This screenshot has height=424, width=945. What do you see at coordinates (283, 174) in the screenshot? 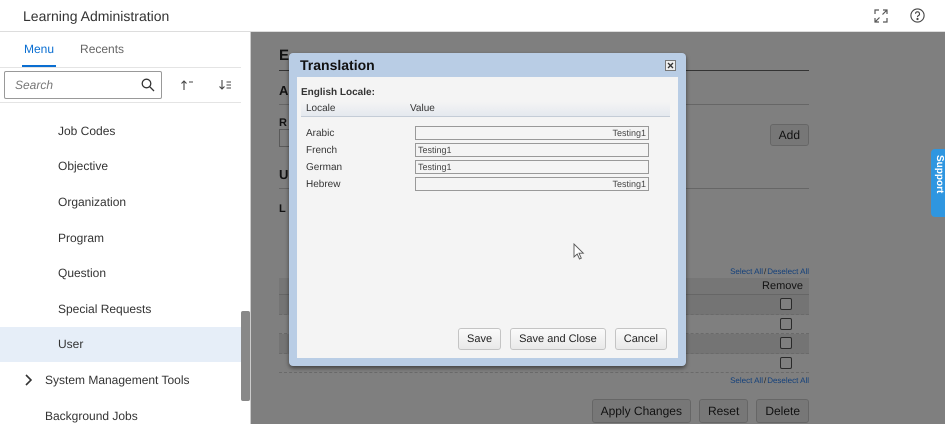
I see `section-heading: U` at bounding box center [283, 174].